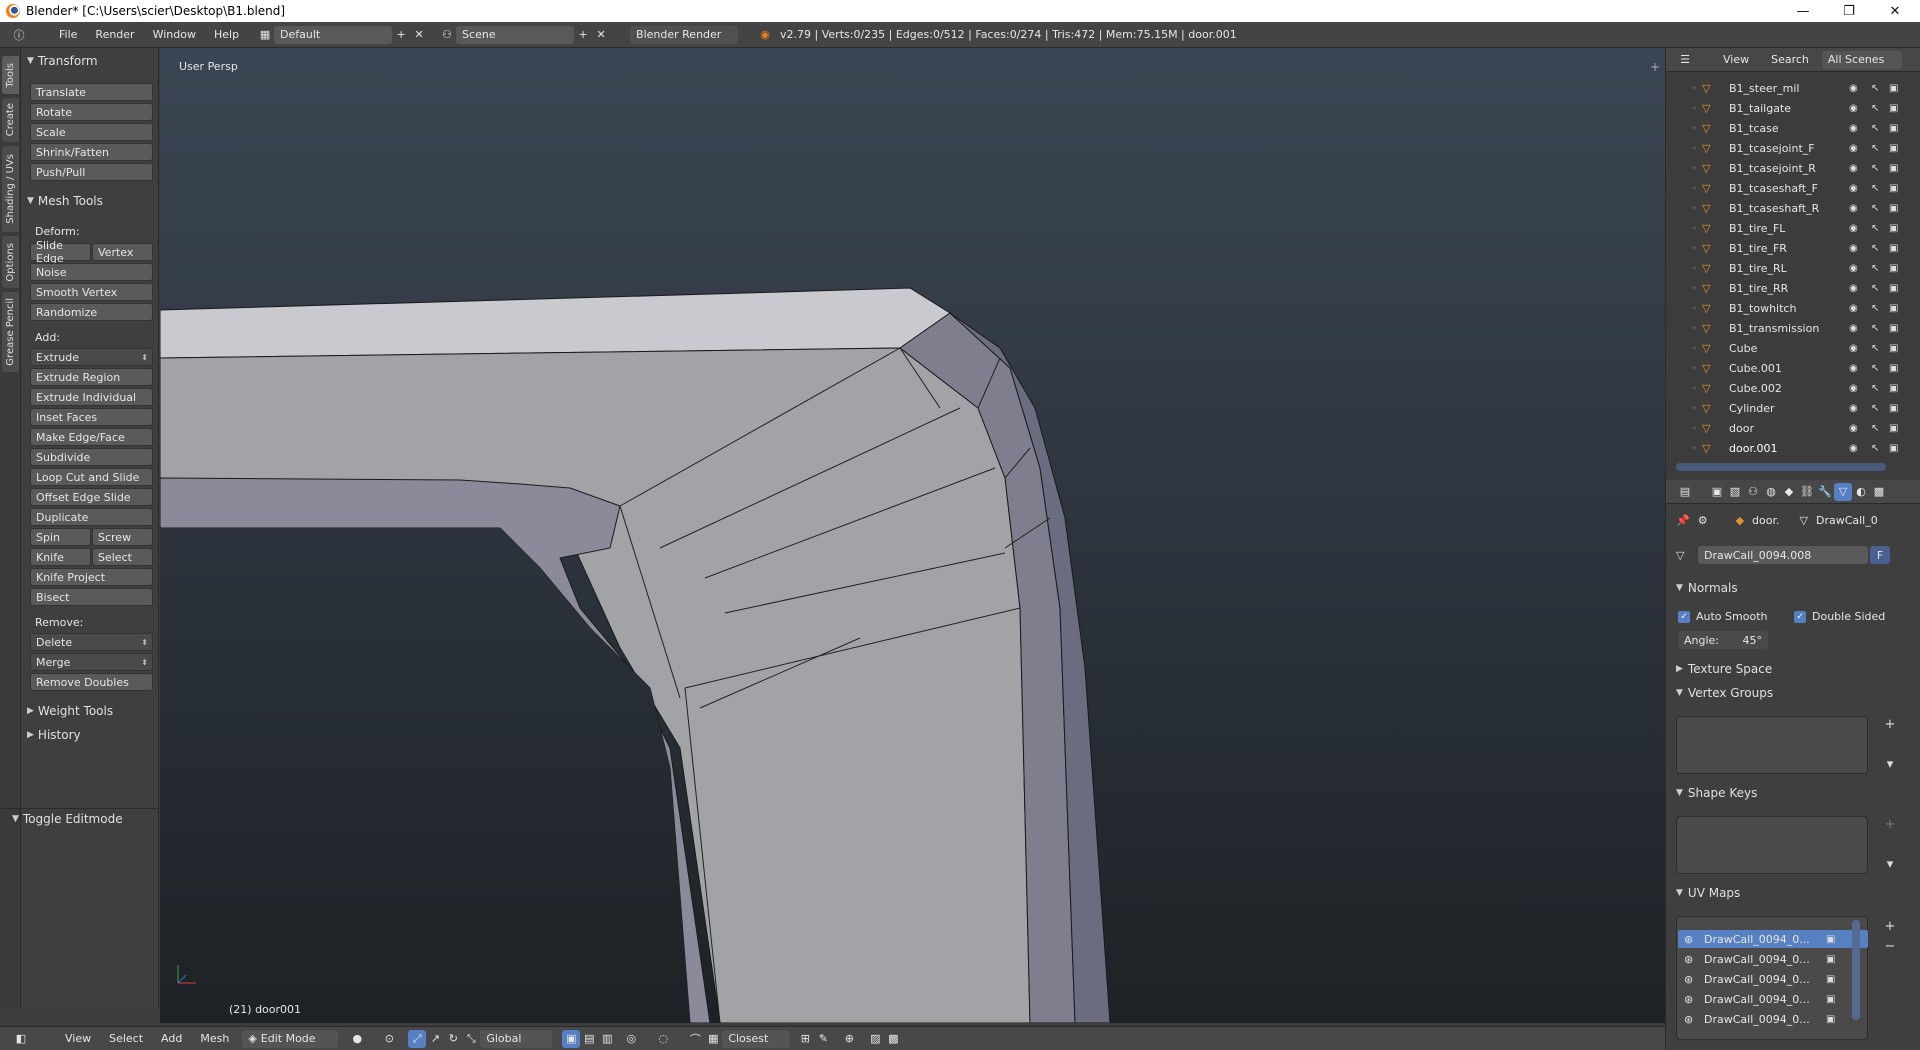 The image size is (1920, 1050). What do you see at coordinates (1684, 617) in the screenshot?
I see `auto-smooth-checkbox: ✓` at bounding box center [1684, 617].